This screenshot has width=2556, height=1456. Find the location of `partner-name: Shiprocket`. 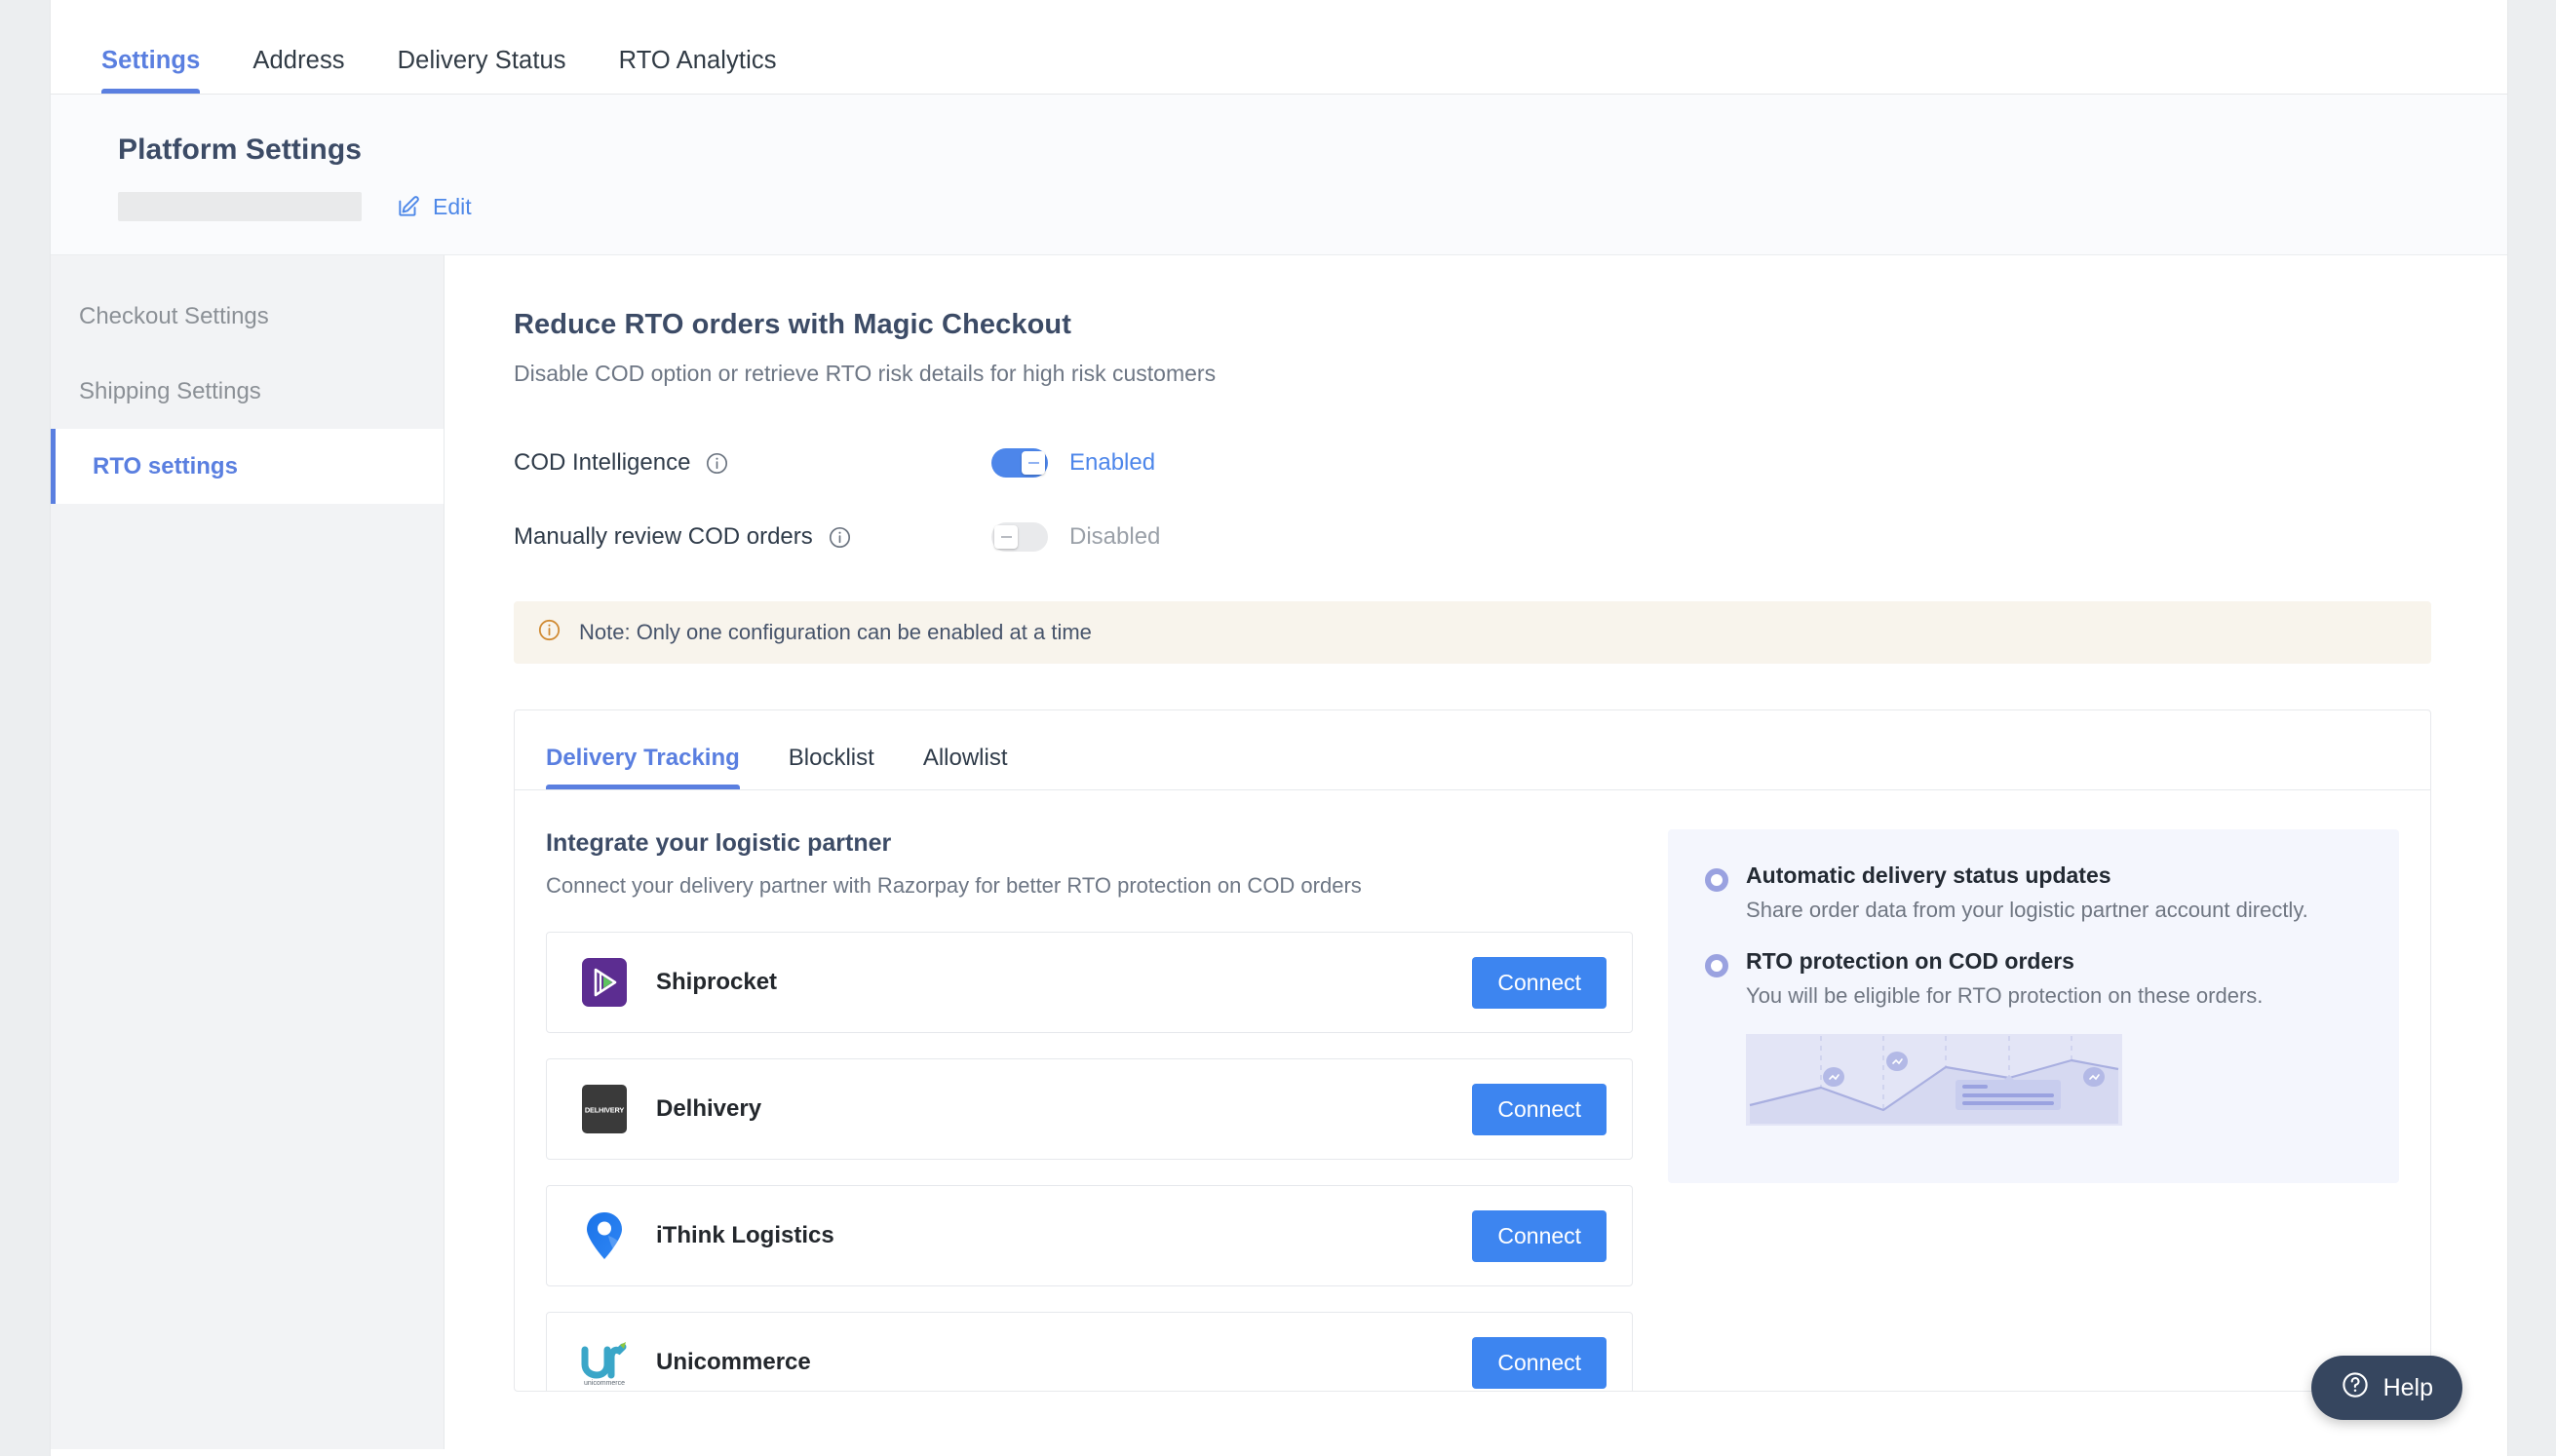

partner-name: Shiprocket is located at coordinates (717, 982).